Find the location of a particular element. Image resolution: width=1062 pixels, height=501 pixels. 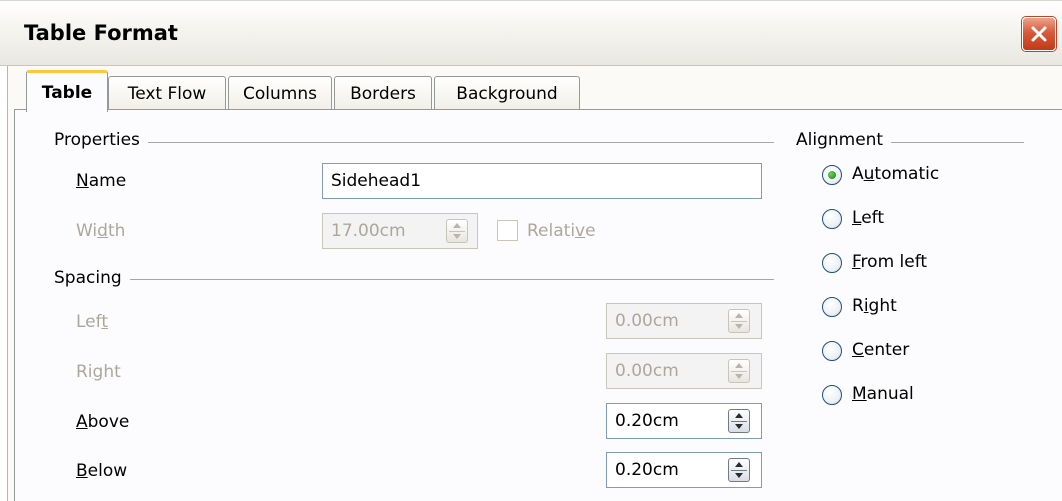

spacing-above-label: Above is located at coordinates (103, 422).